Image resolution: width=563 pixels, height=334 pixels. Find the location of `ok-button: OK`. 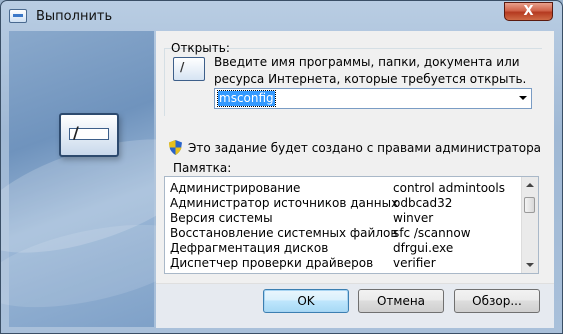

ok-button: OK is located at coordinates (306, 301).